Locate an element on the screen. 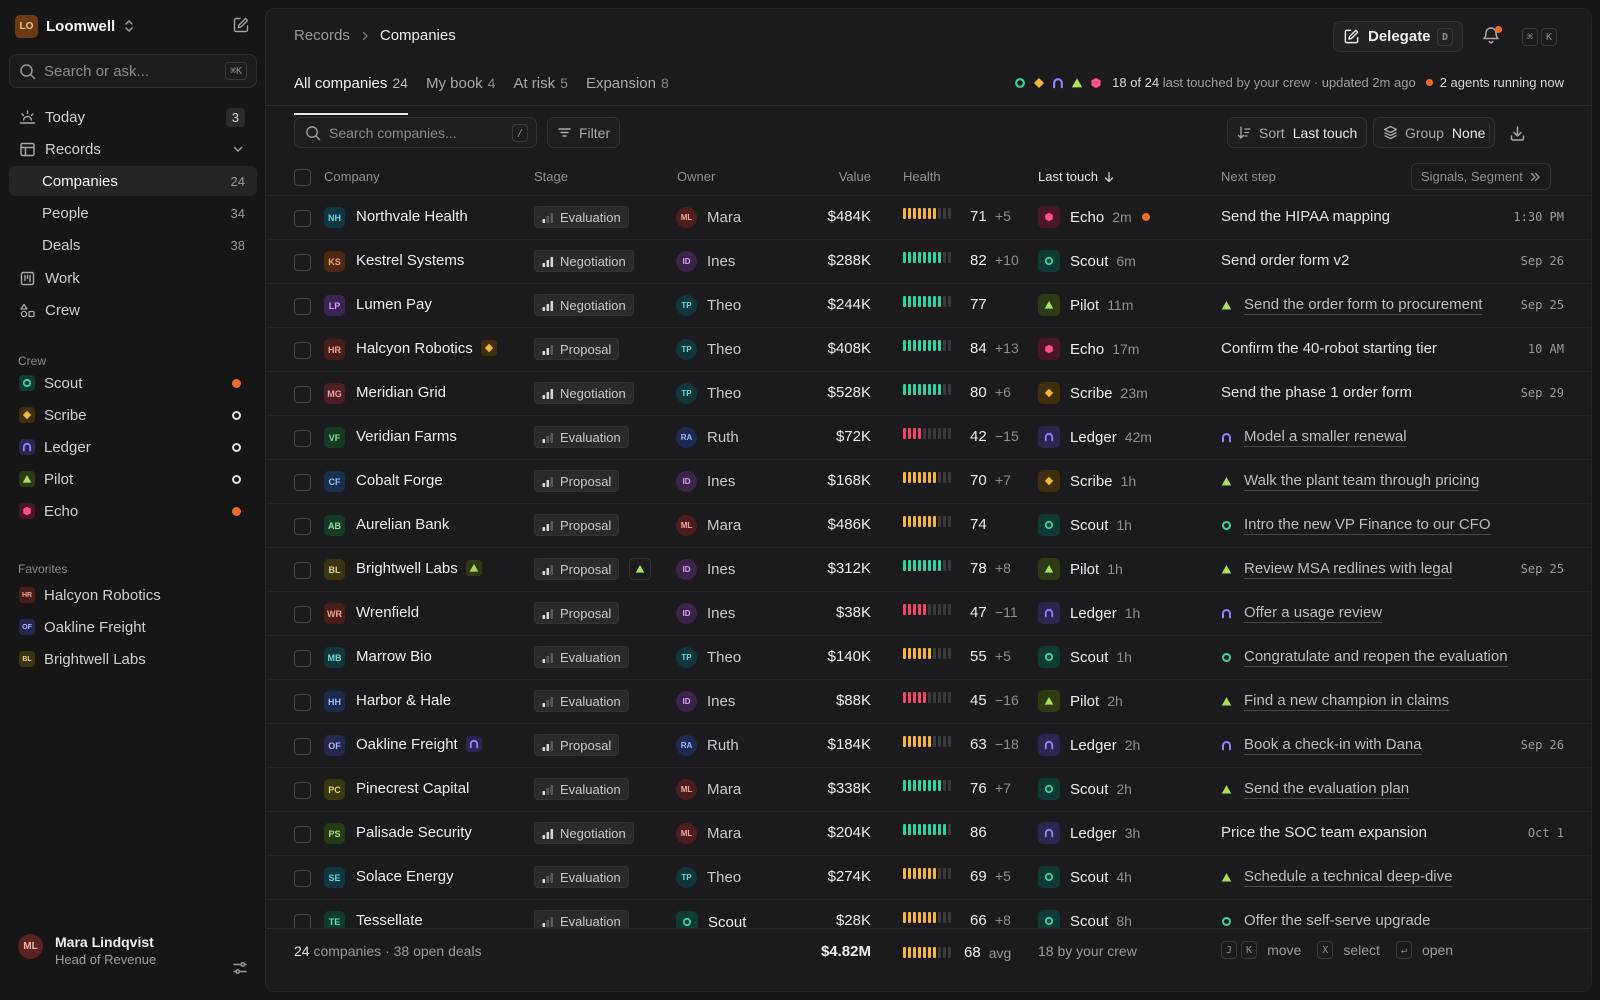  last-touch-cell: Scribe 1h is located at coordinates (1087, 481).